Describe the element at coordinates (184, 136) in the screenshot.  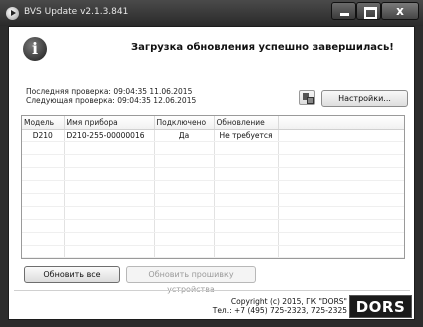
I see `cell-connected: Да` at that location.